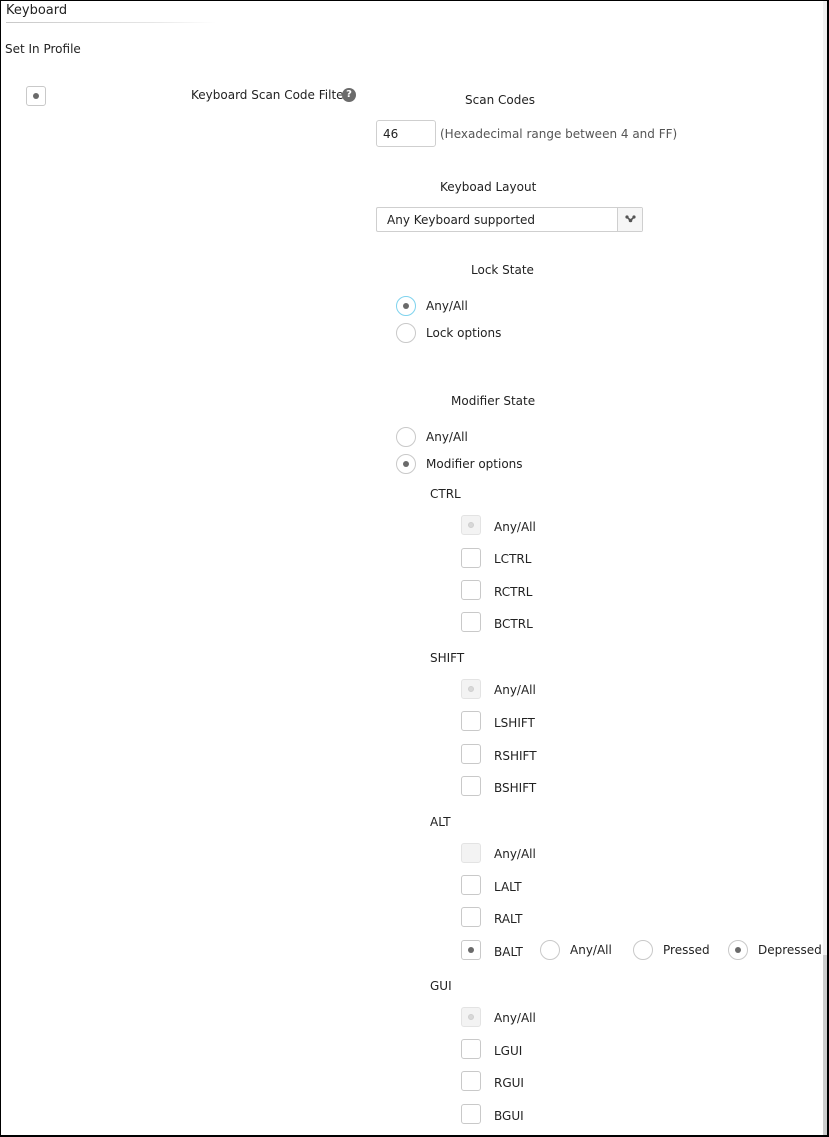 The height and width of the screenshot is (1137, 829). Describe the element at coordinates (509, 1116) in the screenshot. I see `bgui-label: BGUI` at that location.